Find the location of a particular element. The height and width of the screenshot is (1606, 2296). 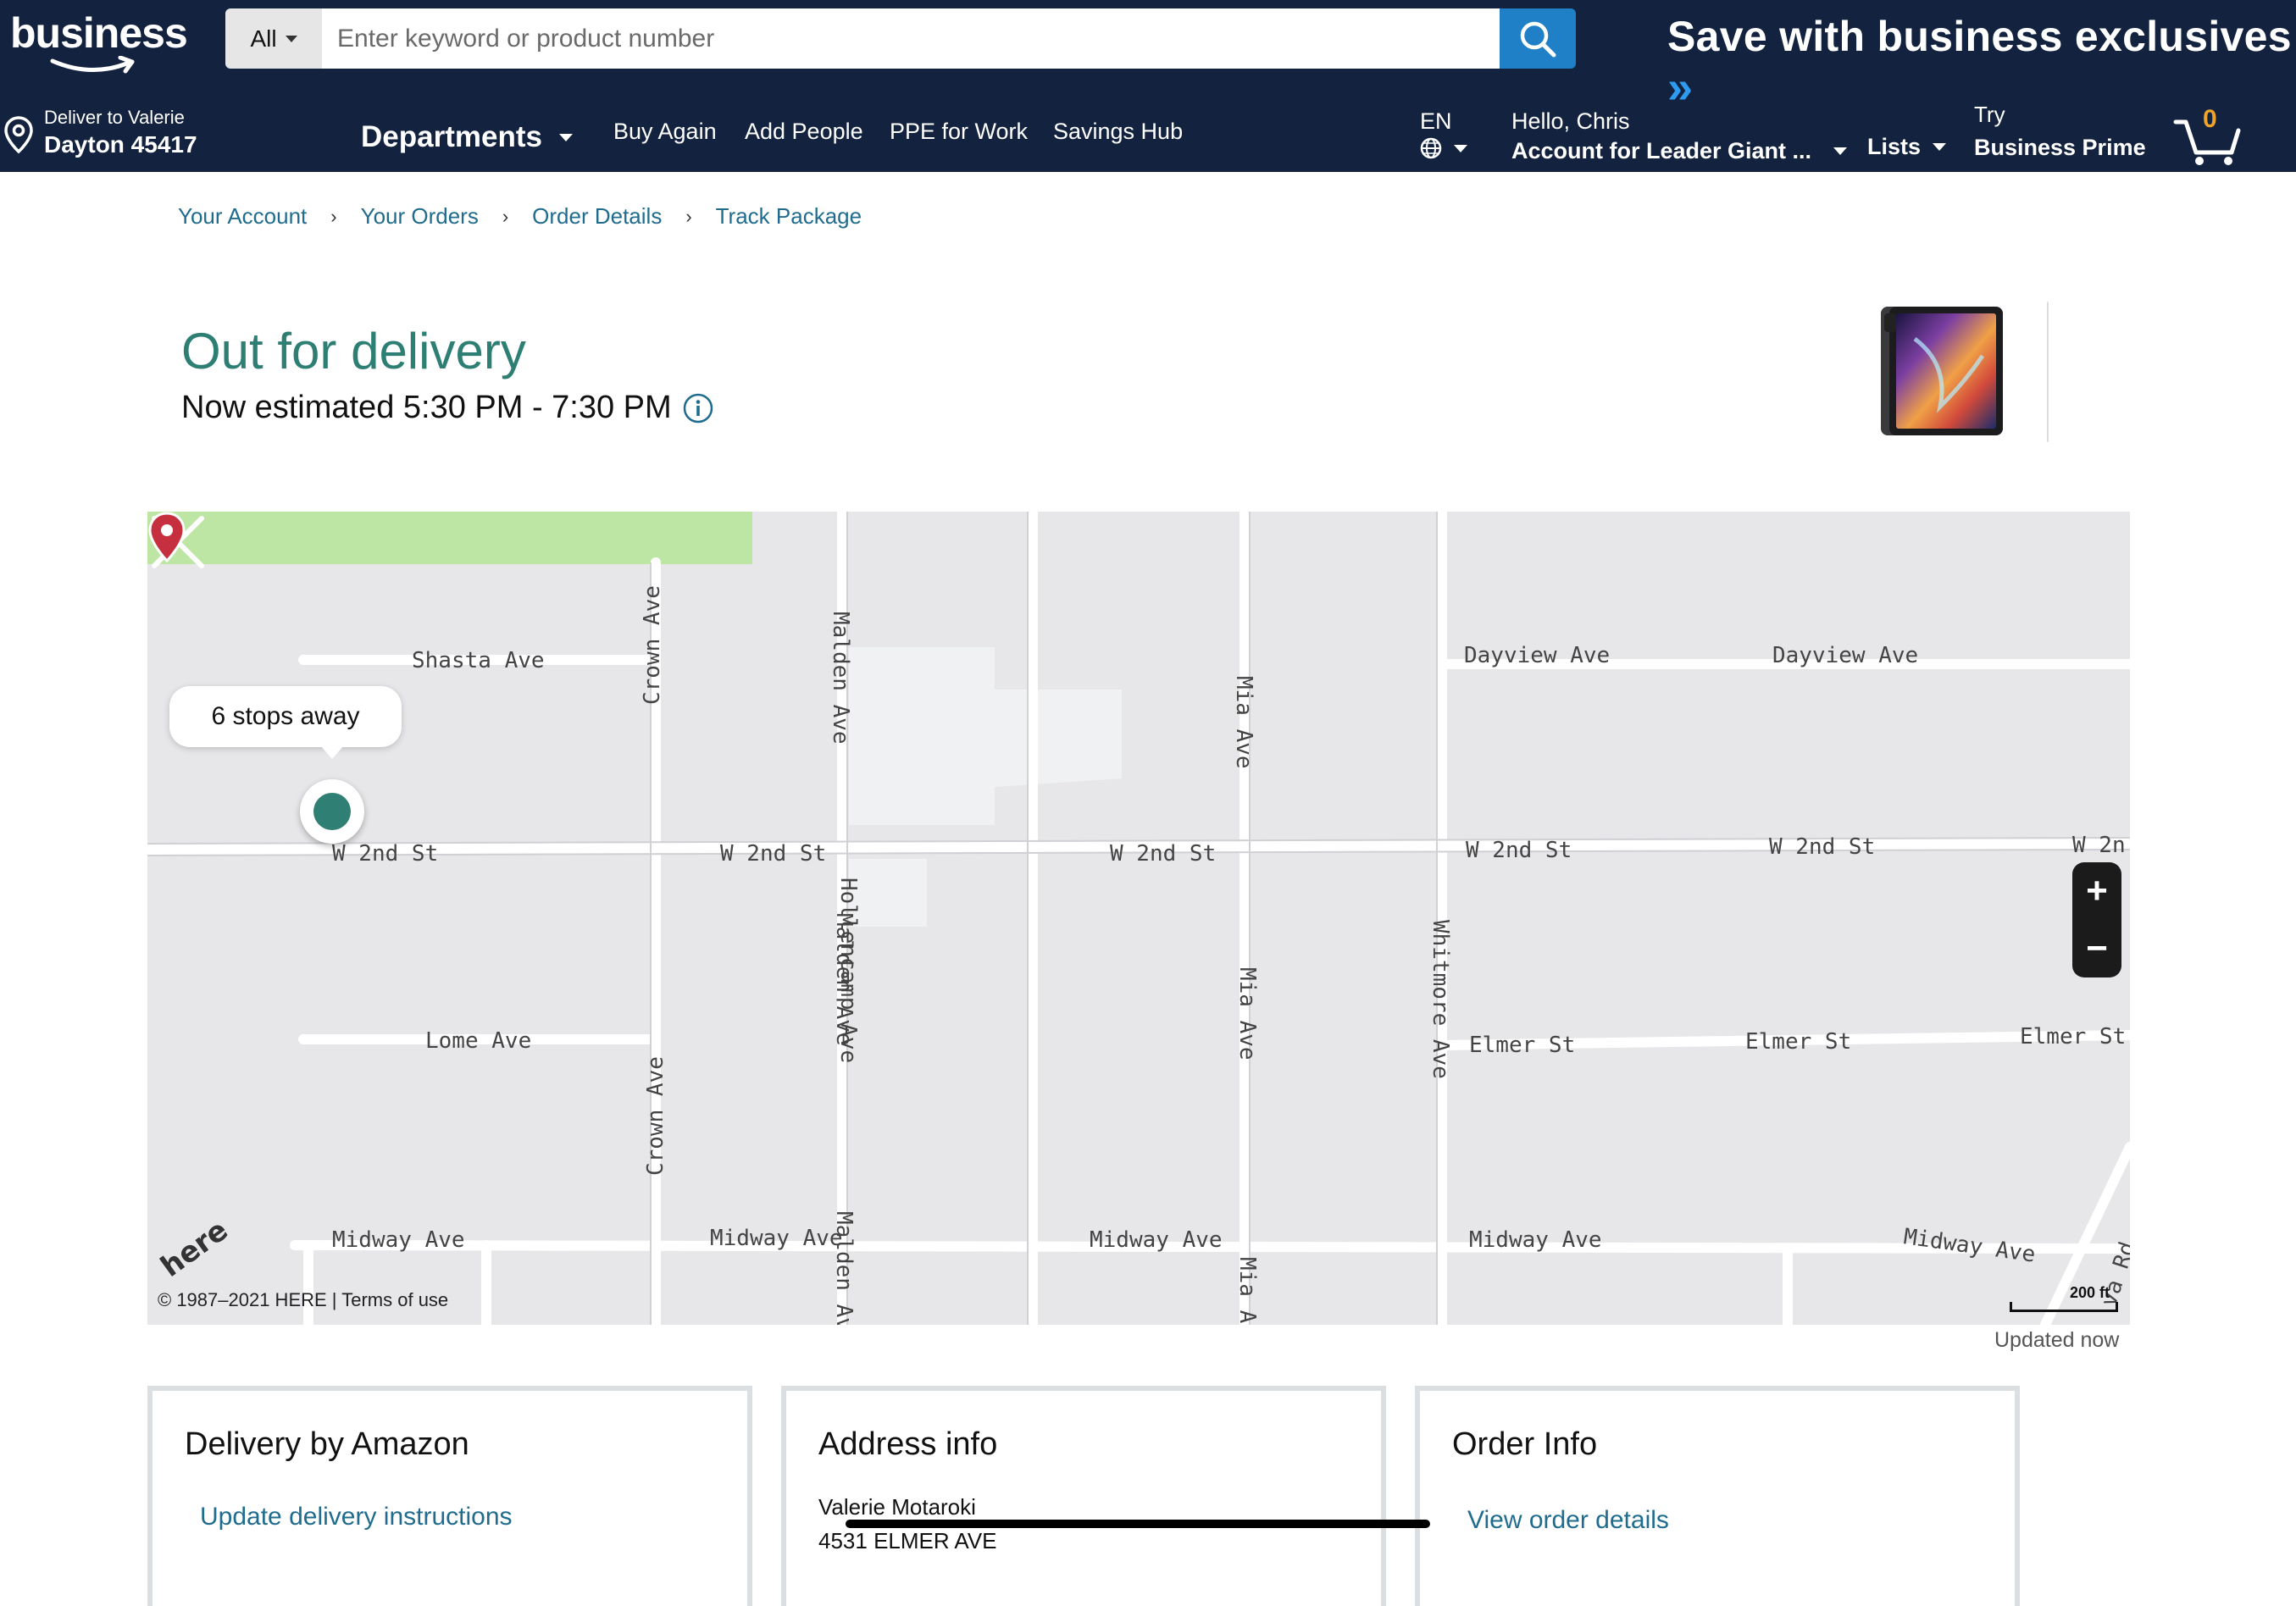

street-label-dayview-ave: Dayview Ave is located at coordinates (1845, 656).